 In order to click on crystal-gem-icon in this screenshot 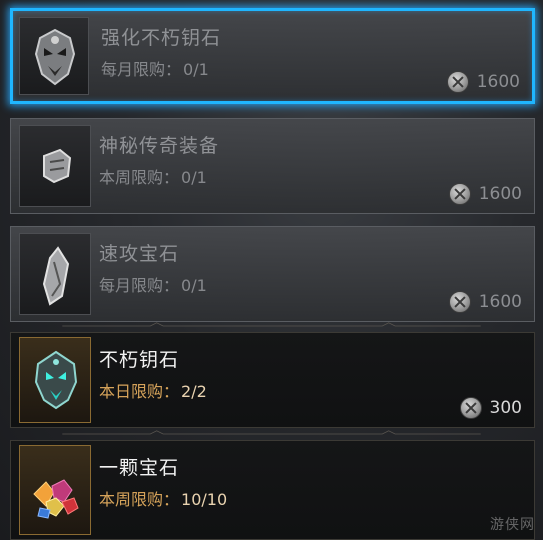, I will do `click(56, 276)`.